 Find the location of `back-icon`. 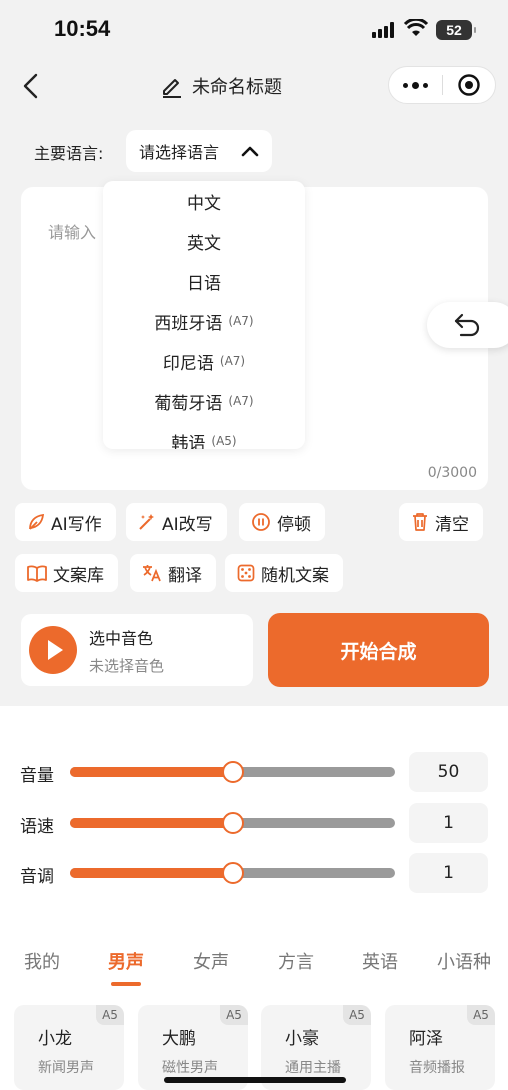

back-icon is located at coordinates (32, 86).